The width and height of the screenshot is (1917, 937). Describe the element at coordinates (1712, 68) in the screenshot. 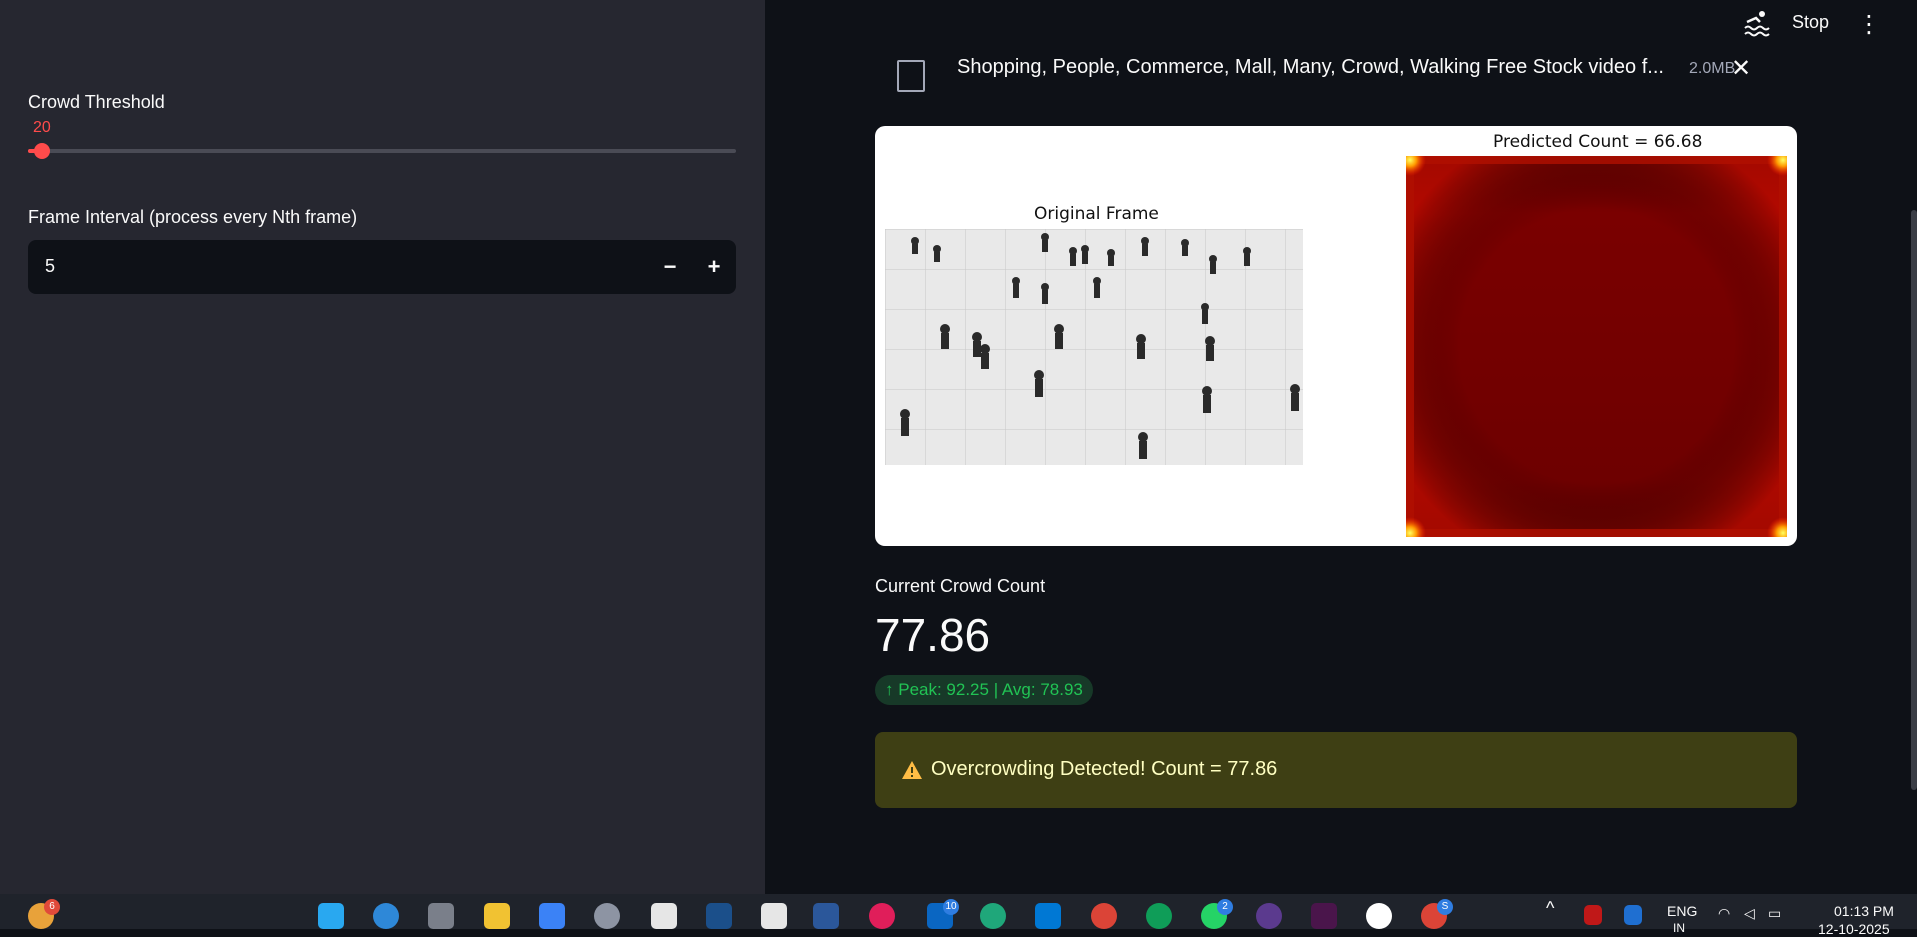

I see `file-size: 2.0MB` at that location.